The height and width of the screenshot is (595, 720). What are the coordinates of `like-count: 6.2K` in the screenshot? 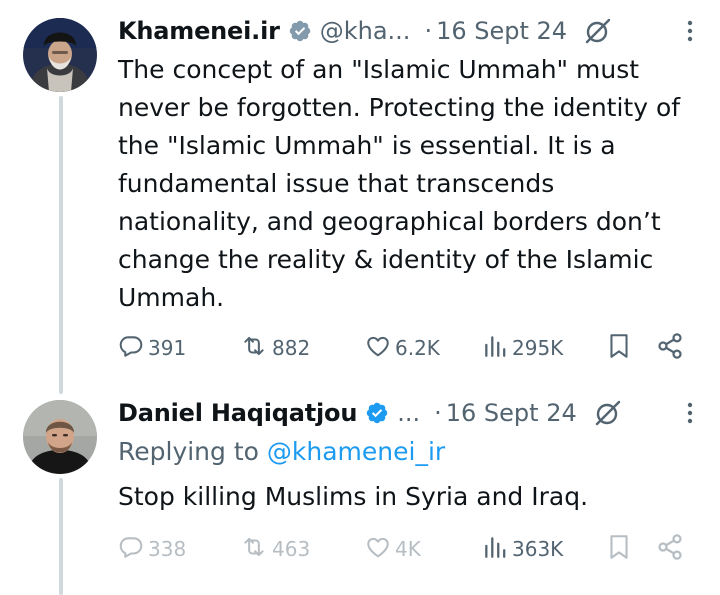 It's located at (417, 348).